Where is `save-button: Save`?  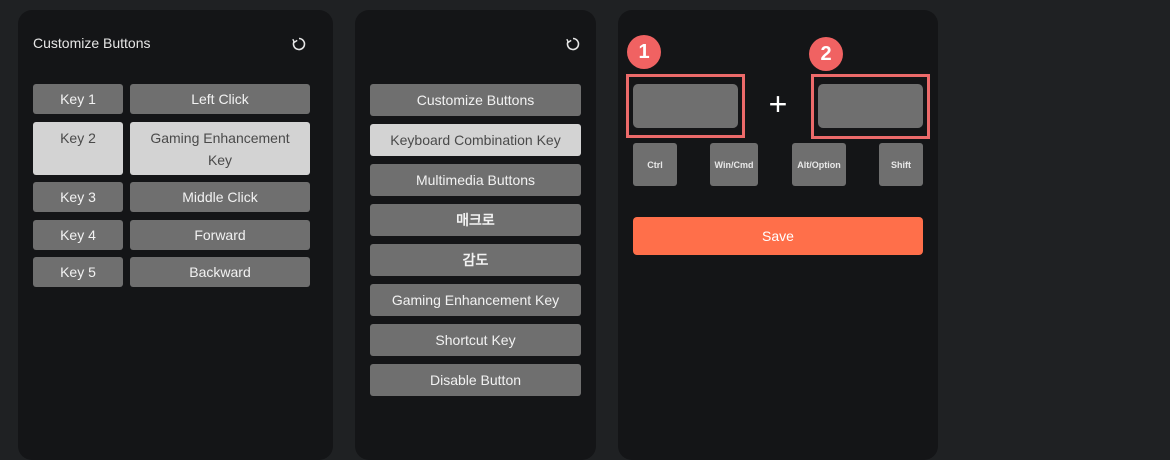
save-button: Save is located at coordinates (778, 236).